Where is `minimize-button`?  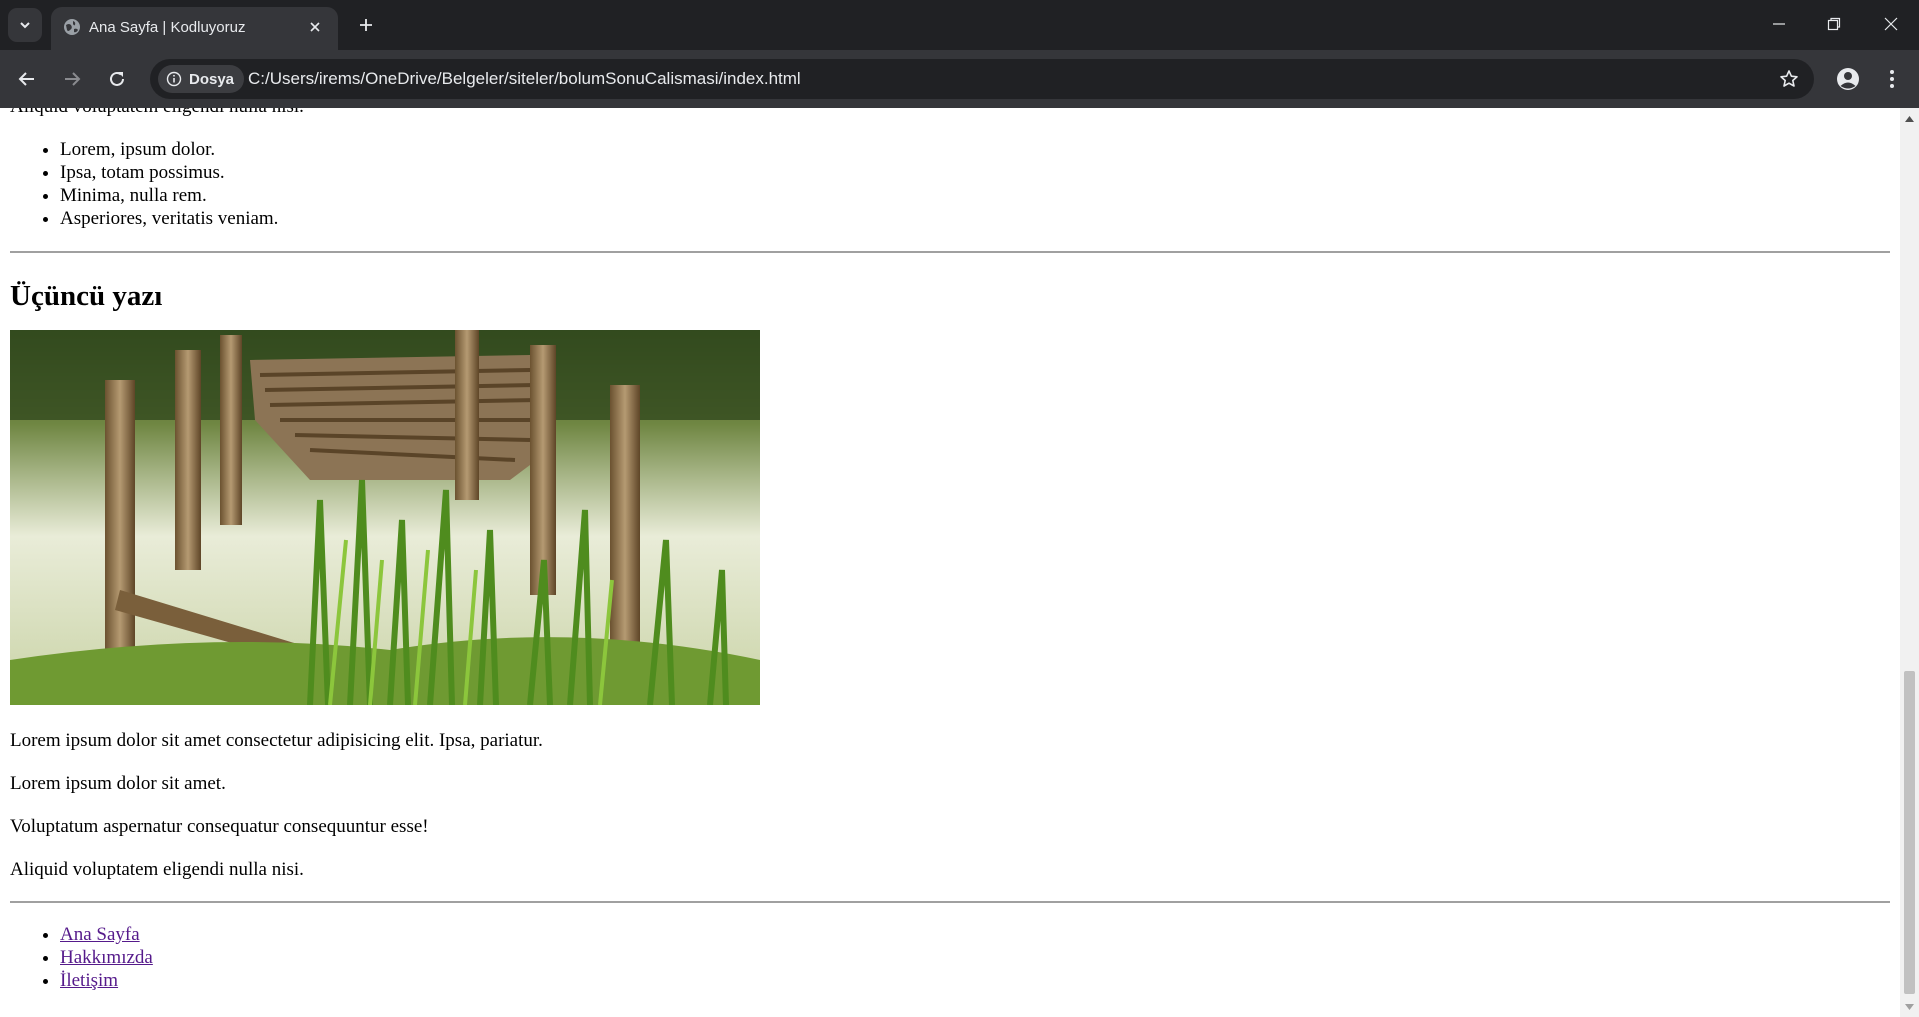
minimize-button is located at coordinates (1779, 24).